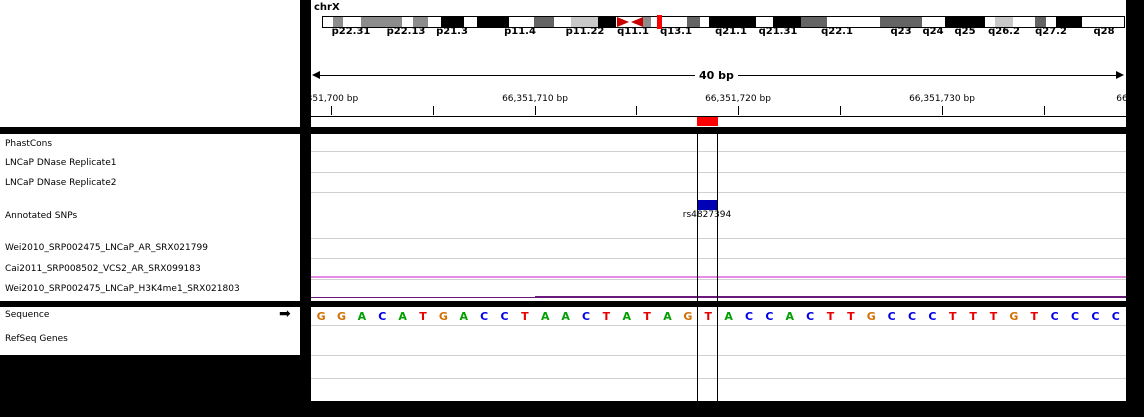  What do you see at coordinates (707, 215) in the screenshot?
I see `snp-feature-label: rs4827394` at bounding box center [707, 215].